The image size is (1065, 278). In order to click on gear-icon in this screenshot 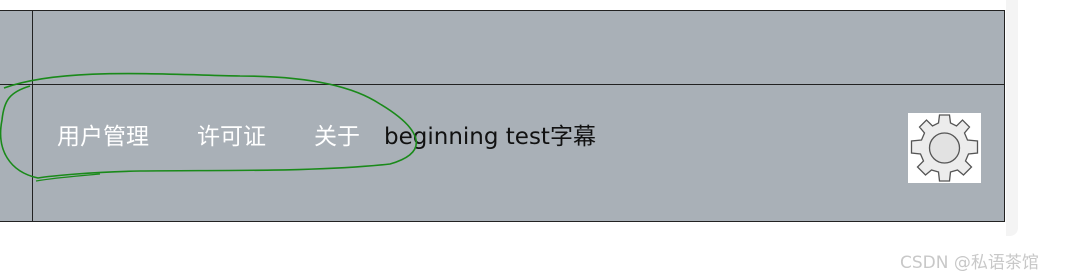, I will do `click(944, 148)`.